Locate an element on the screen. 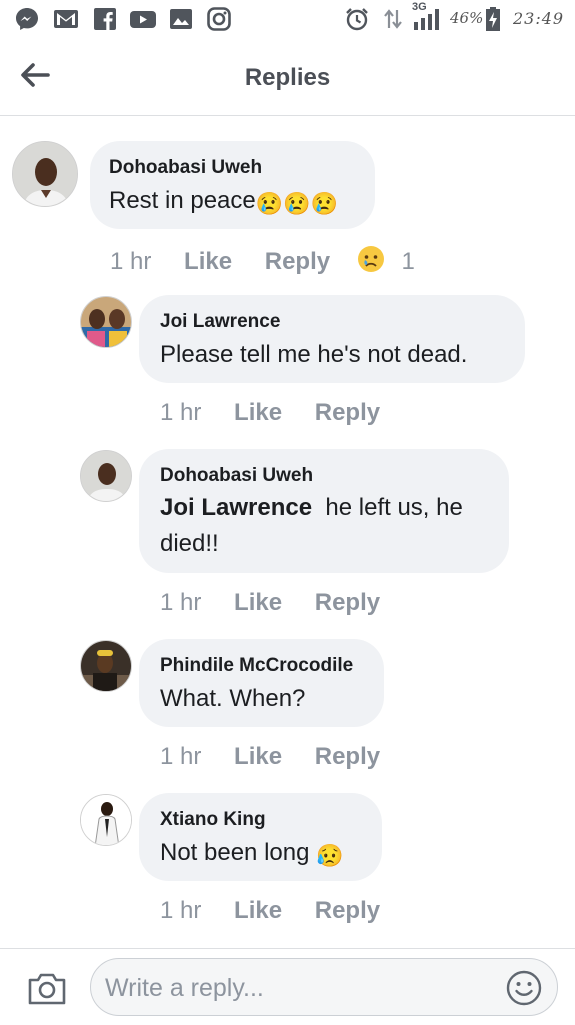 The image size is (575, 1025). comment-text: Not been long 😥 is located at coordinates (252, 854).